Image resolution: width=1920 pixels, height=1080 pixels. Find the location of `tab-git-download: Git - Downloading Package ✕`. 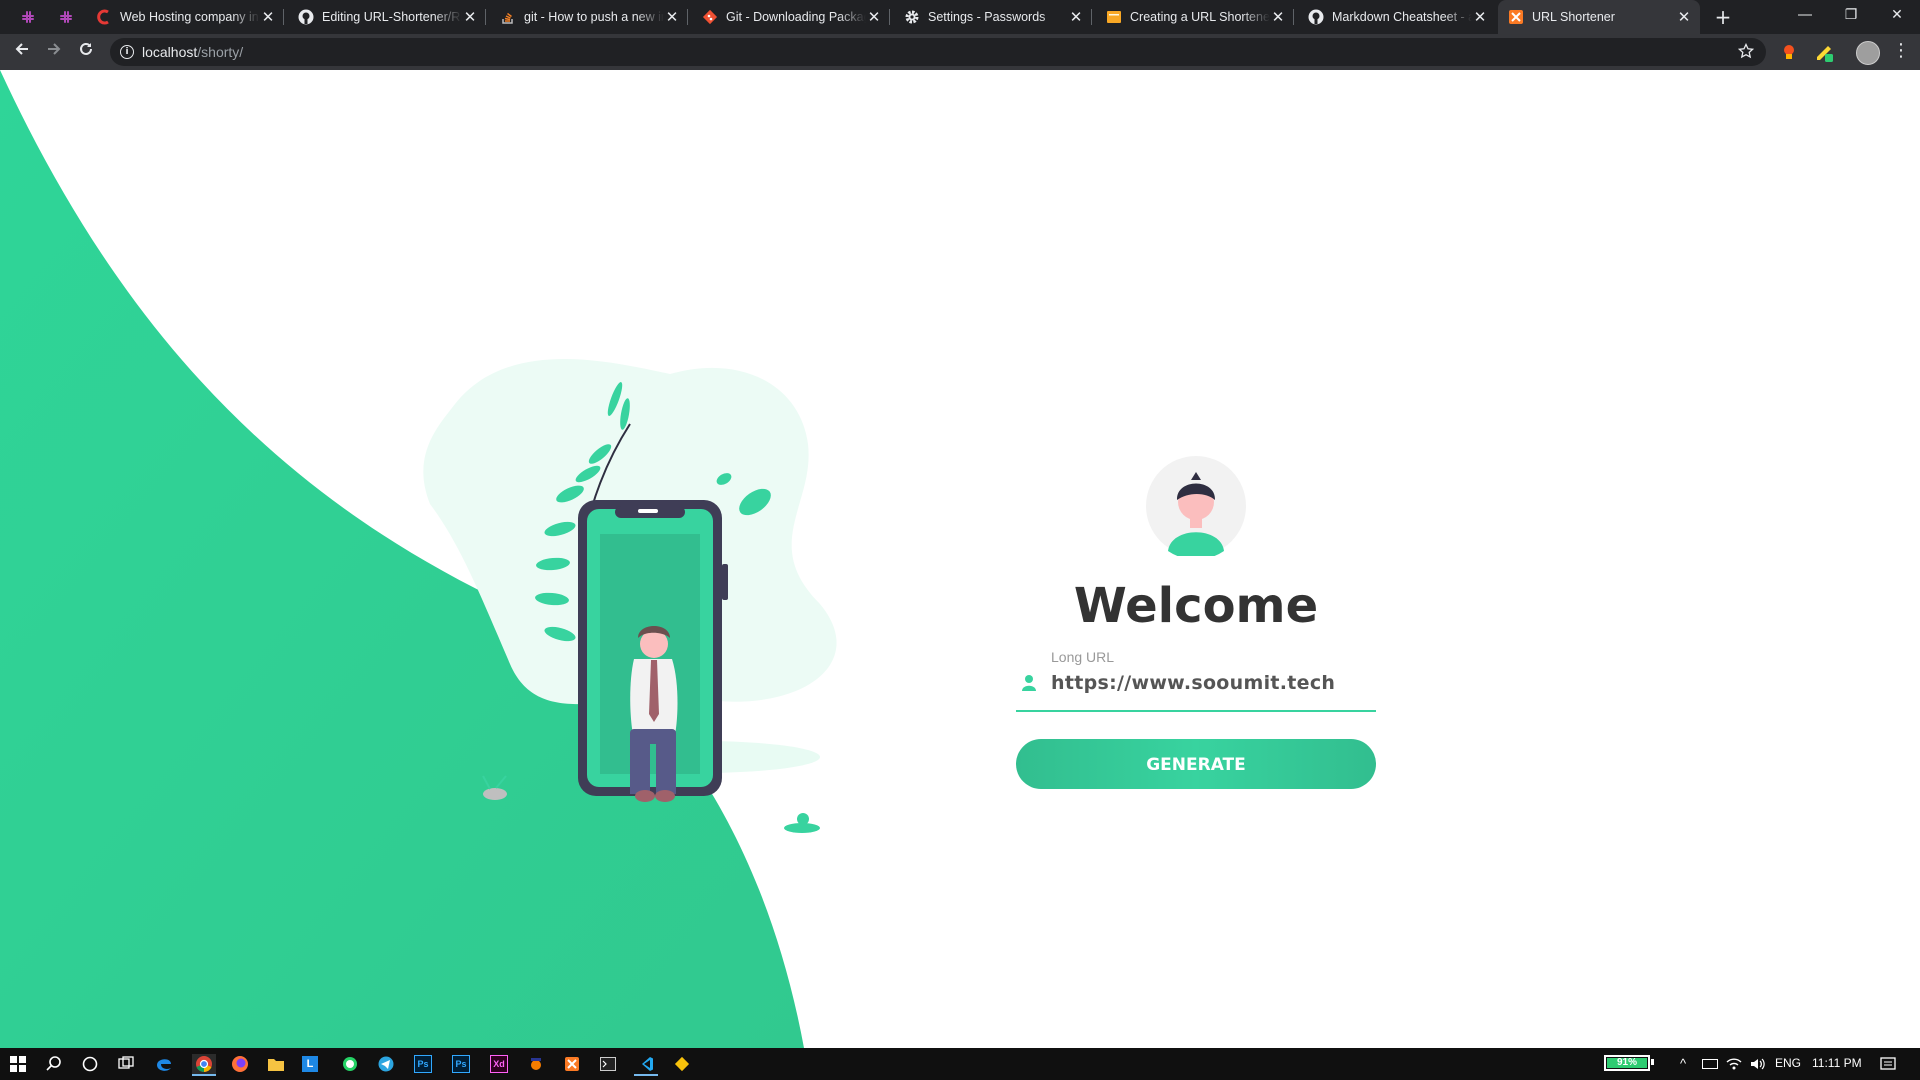

tab-git-download: Git - Downloading Package ✕ is located at coordinates (791, 17).